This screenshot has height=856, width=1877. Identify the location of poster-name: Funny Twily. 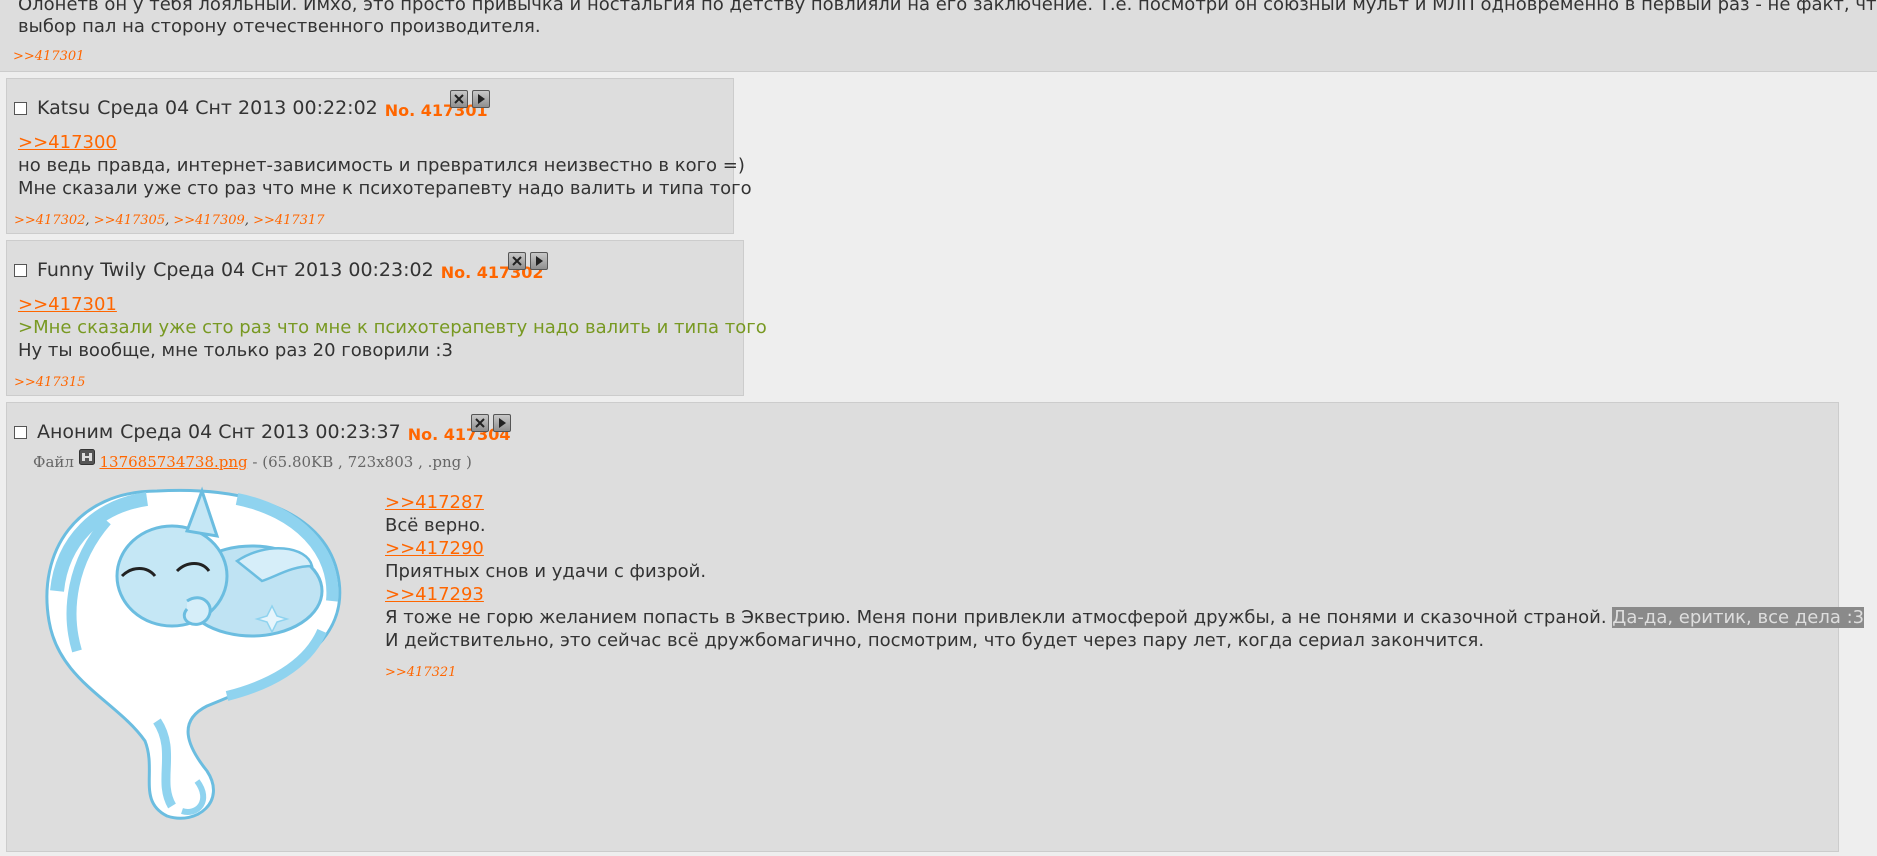
(92, 270).